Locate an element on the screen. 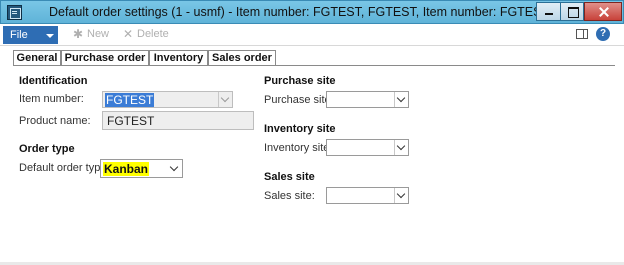  app-icon is located at coordinates (14, 12).